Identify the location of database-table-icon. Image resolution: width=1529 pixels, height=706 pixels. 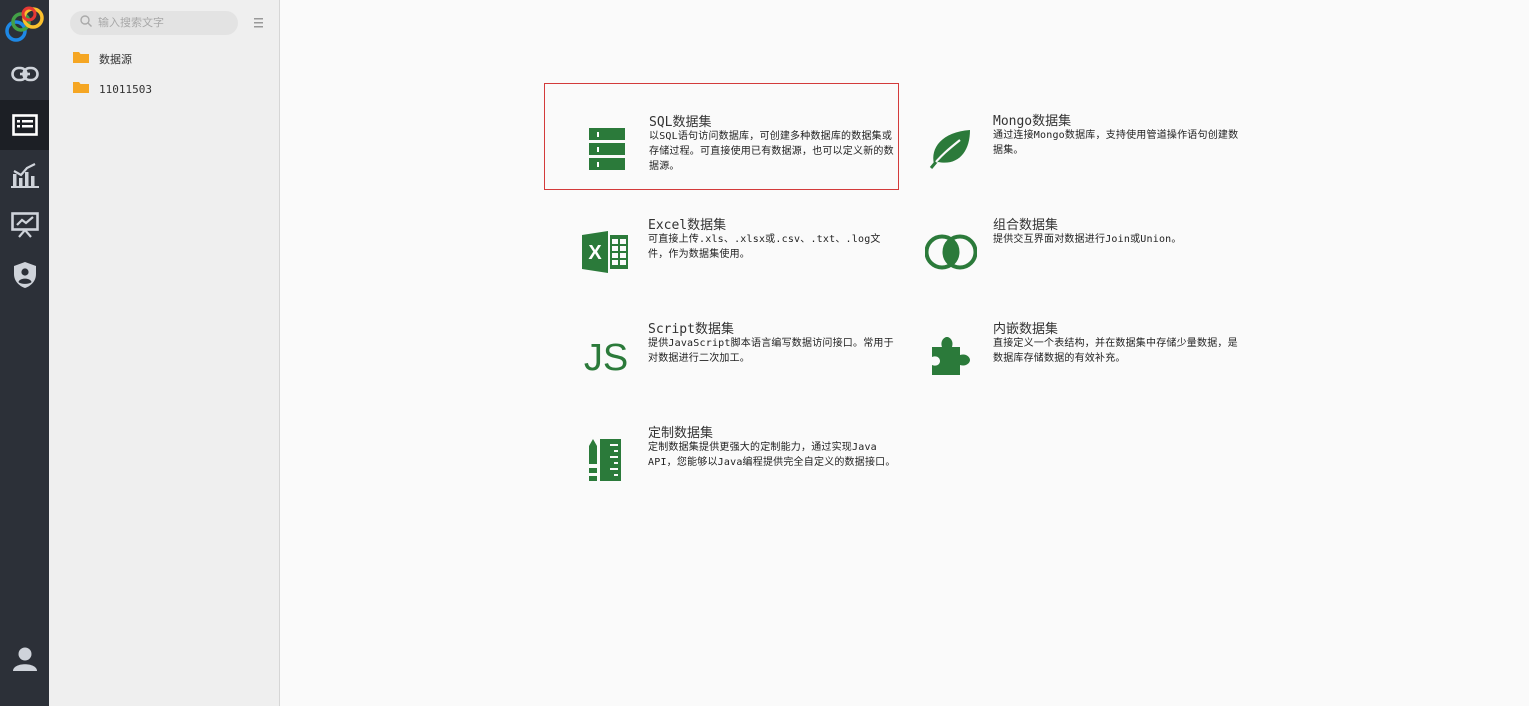
(607, 149).